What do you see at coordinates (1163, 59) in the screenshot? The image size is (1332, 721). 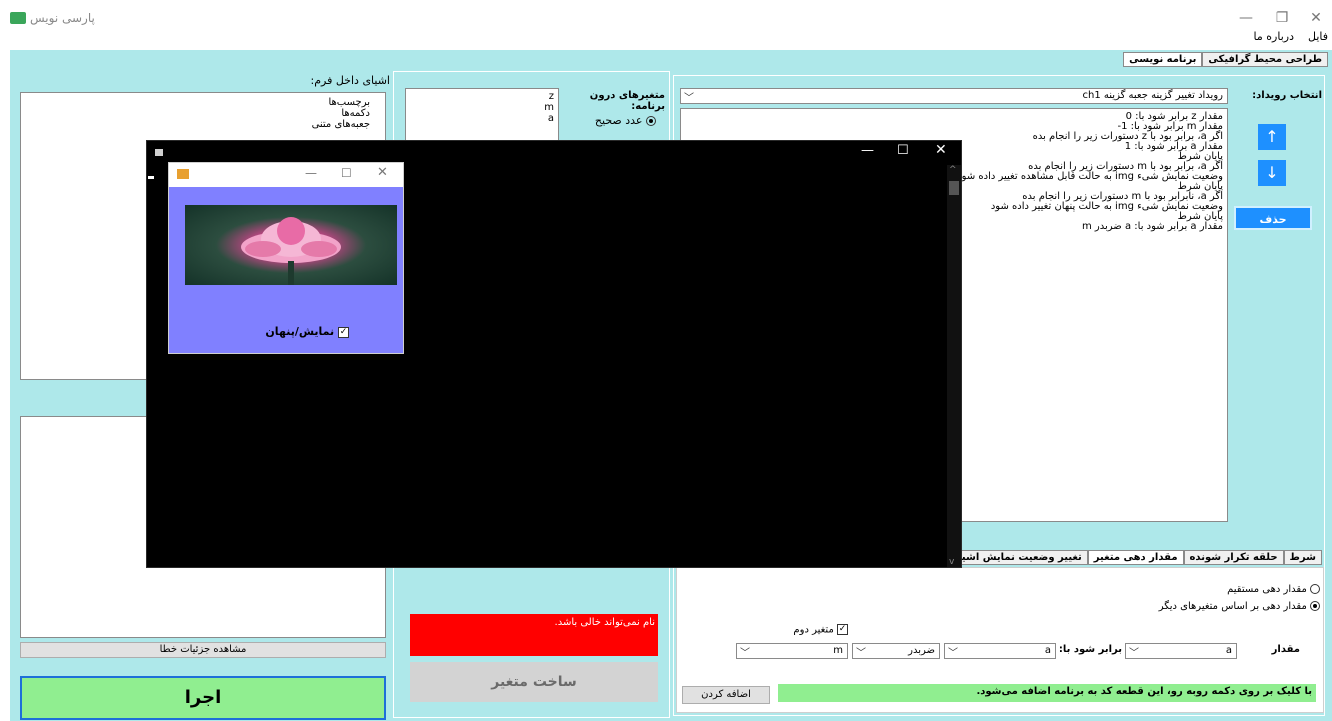 I see `tab-programming: برنامه نویسی` at bounding box center [1163, 59].